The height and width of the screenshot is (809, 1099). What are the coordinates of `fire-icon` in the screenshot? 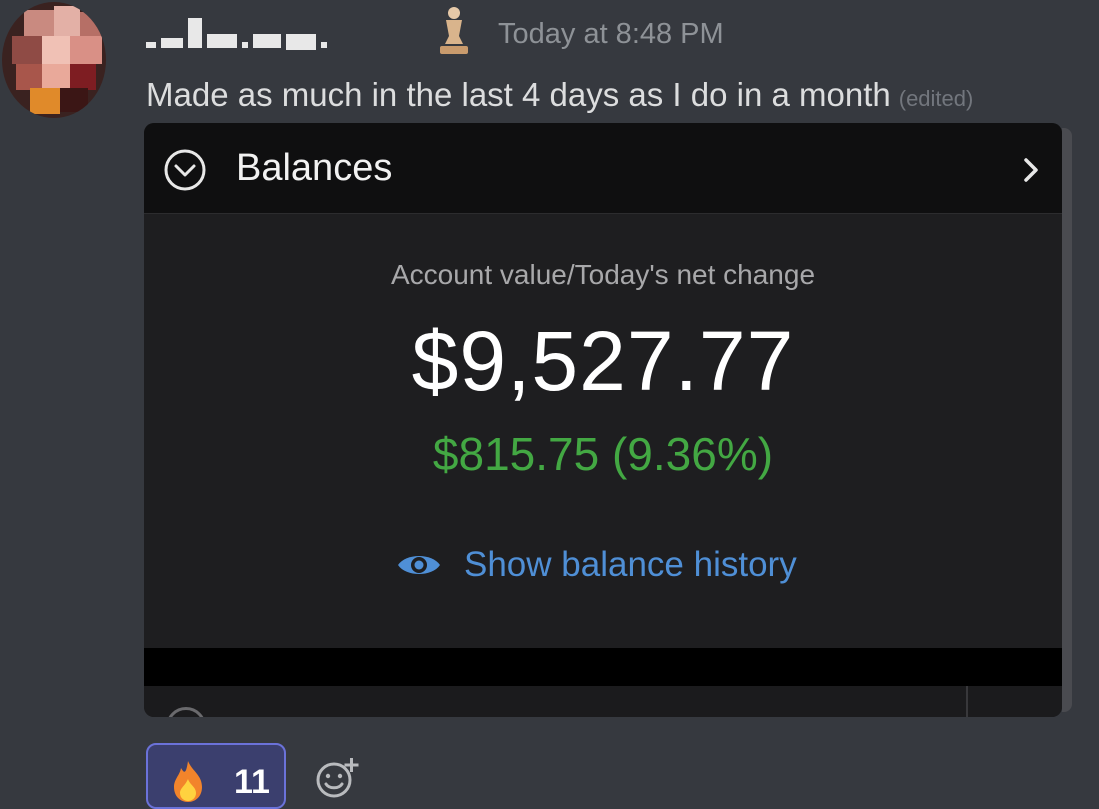 It's located at (188, 781).